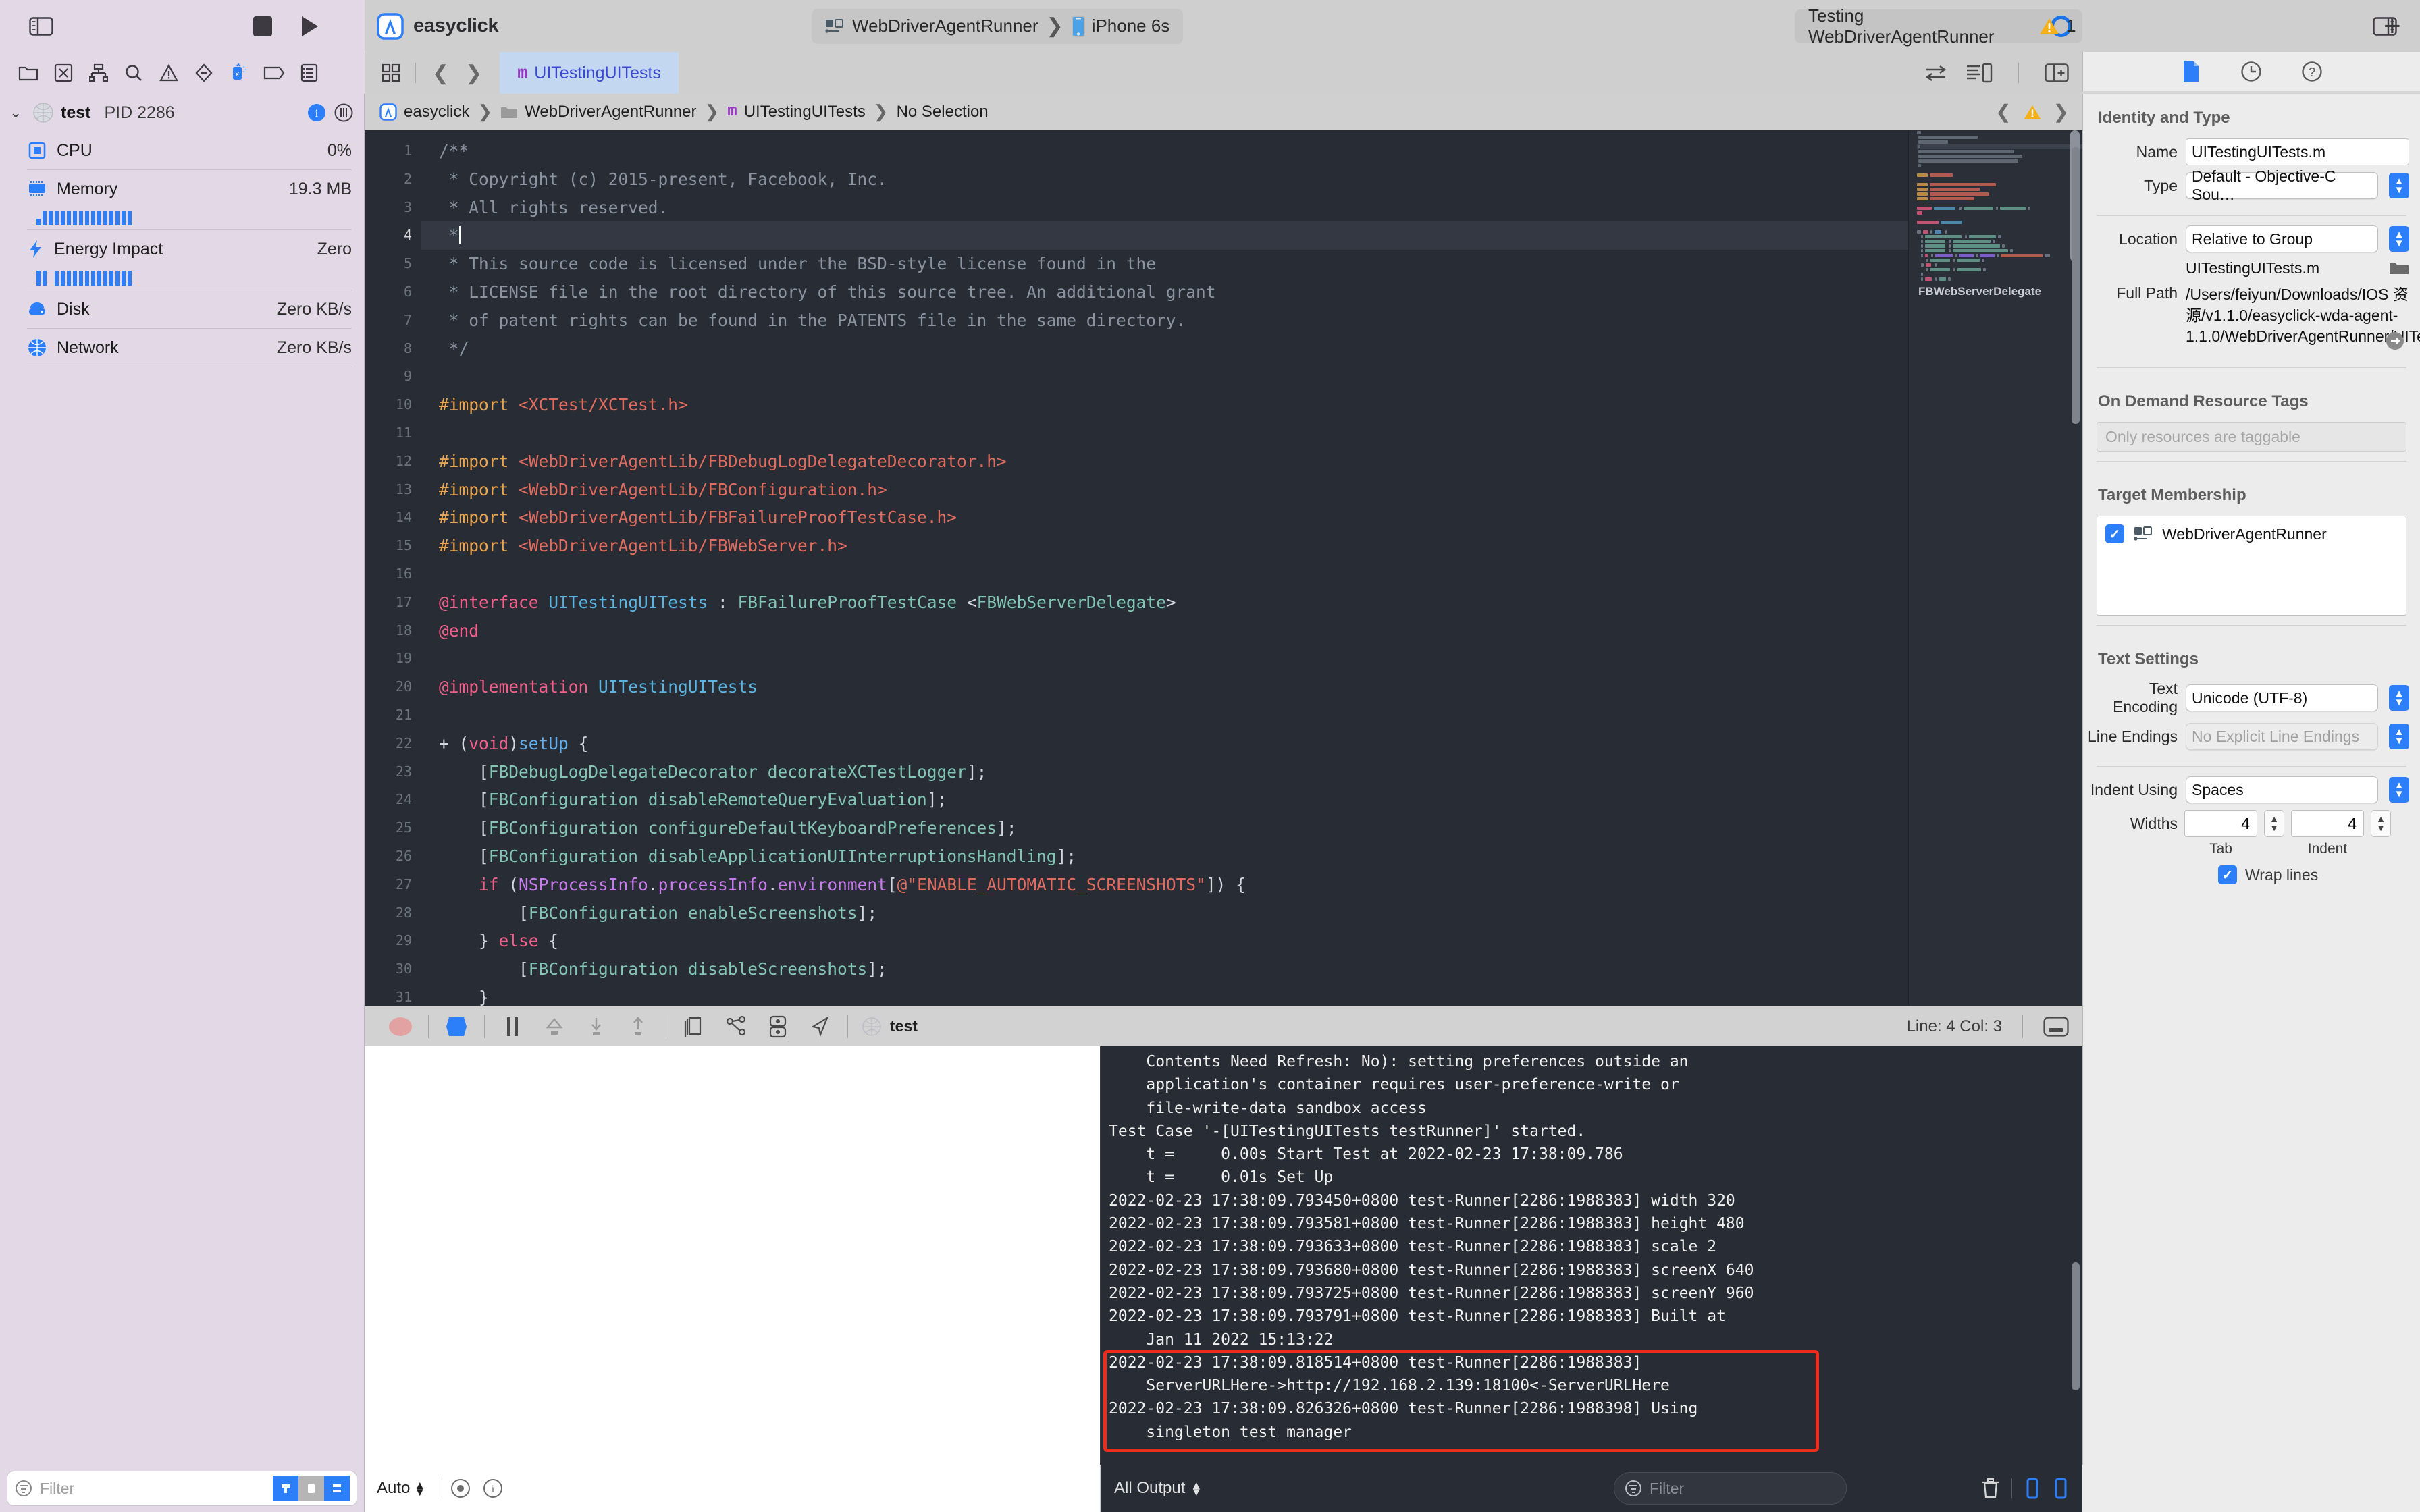 The height and width of the screenshot is (1512, 2420). Describe the element at coordinates (182, 1489) in the screenshot. I see `navigator-filter-field: Filter` at that location.